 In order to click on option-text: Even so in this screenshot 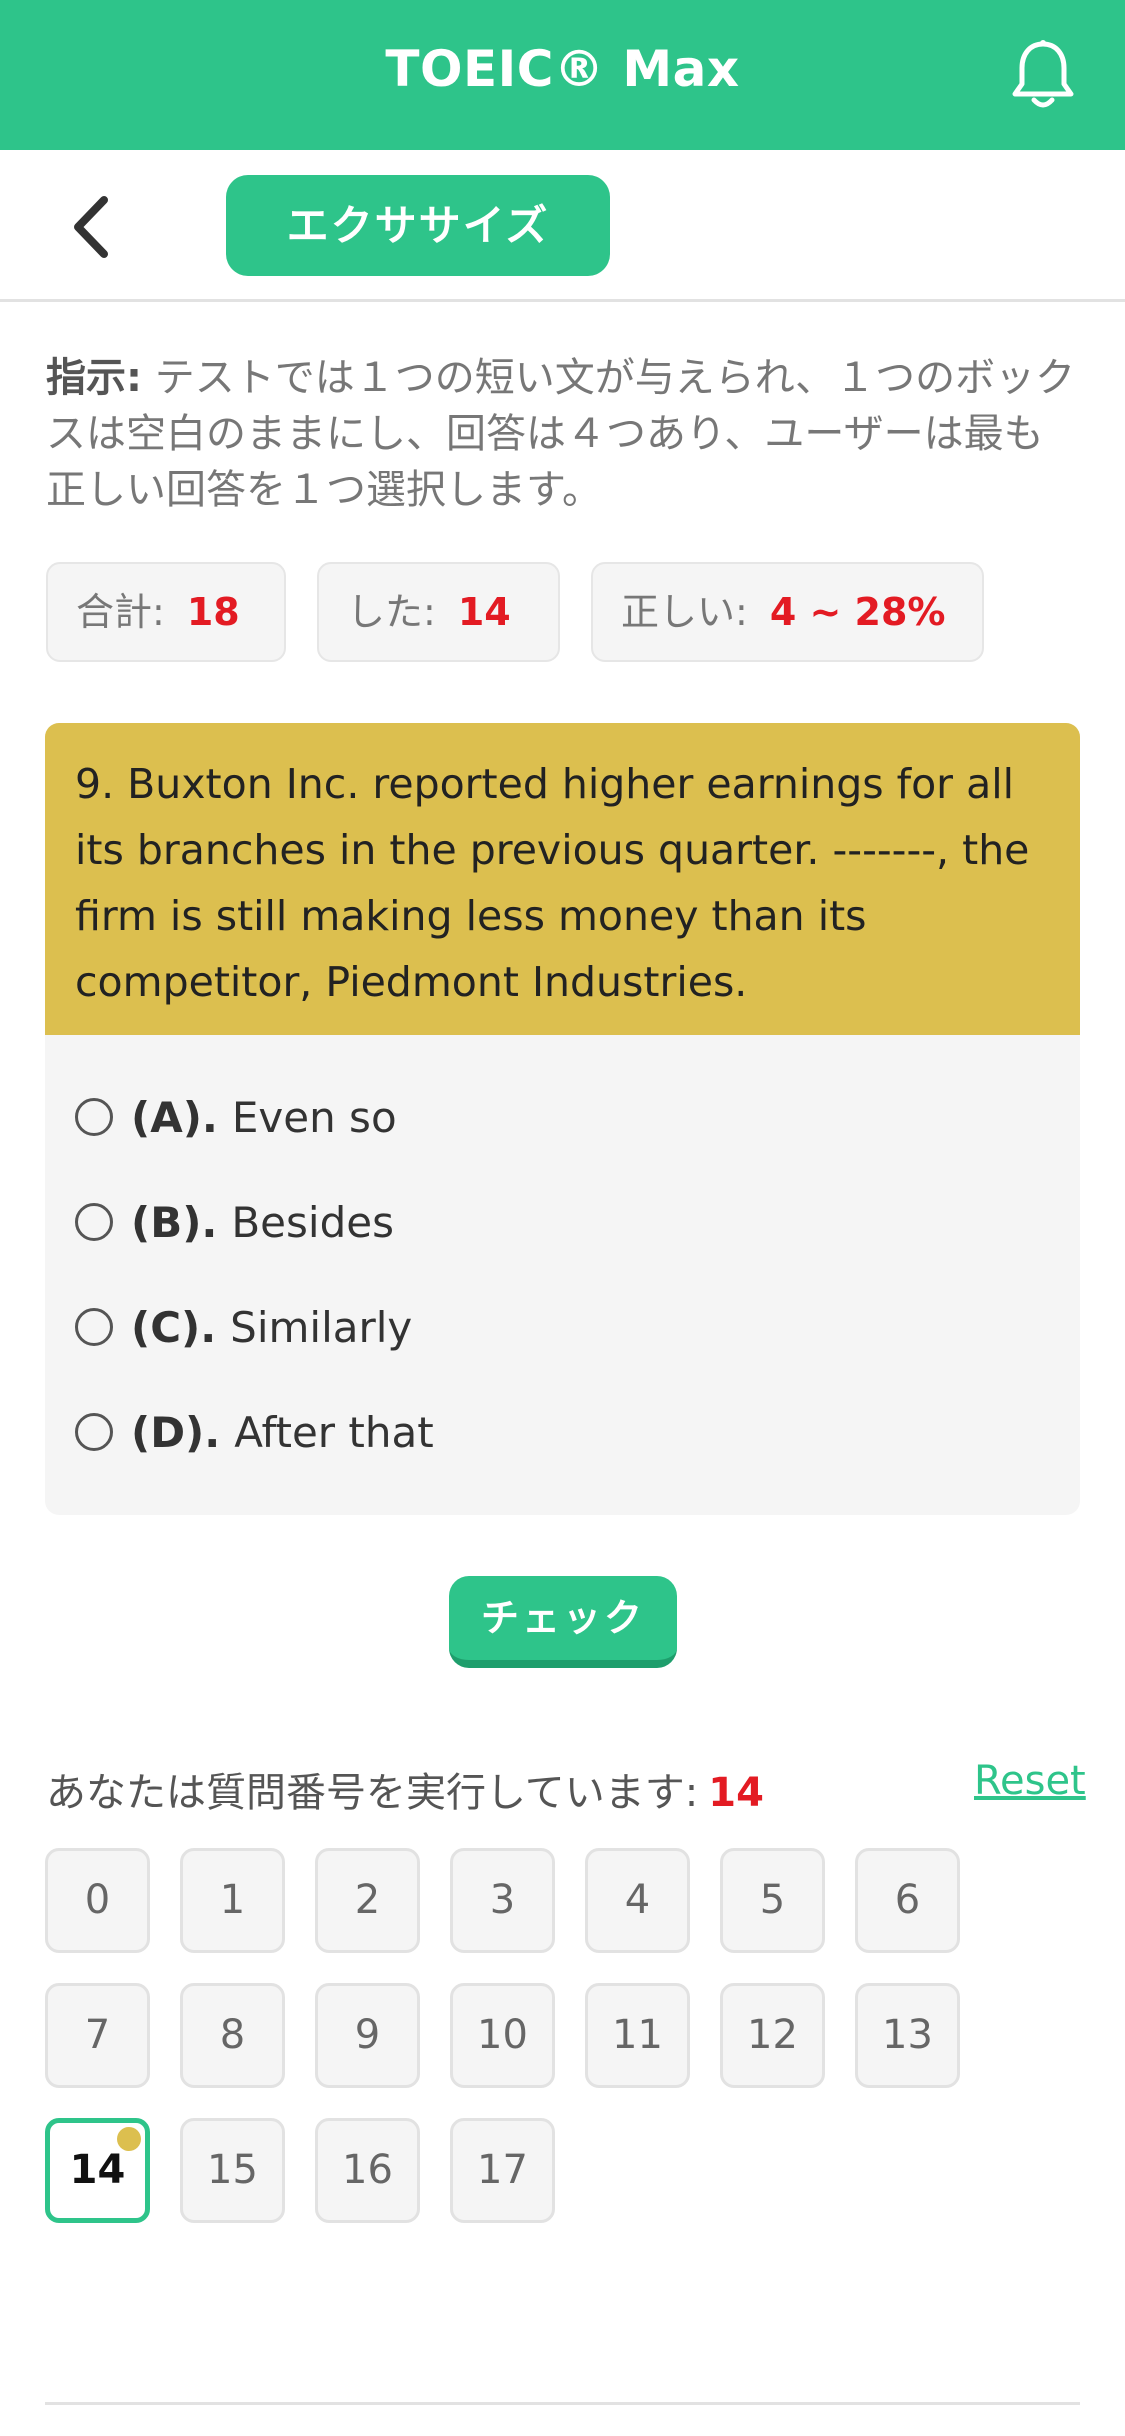, I will do `click(314, 1117)`.